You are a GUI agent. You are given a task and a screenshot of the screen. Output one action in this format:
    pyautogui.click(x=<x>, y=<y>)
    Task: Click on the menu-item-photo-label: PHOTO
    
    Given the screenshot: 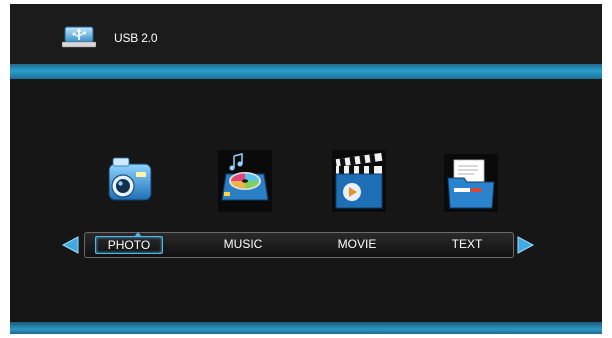 What is the action you would take?
    pyautogui.click(x=129, y=245)
    